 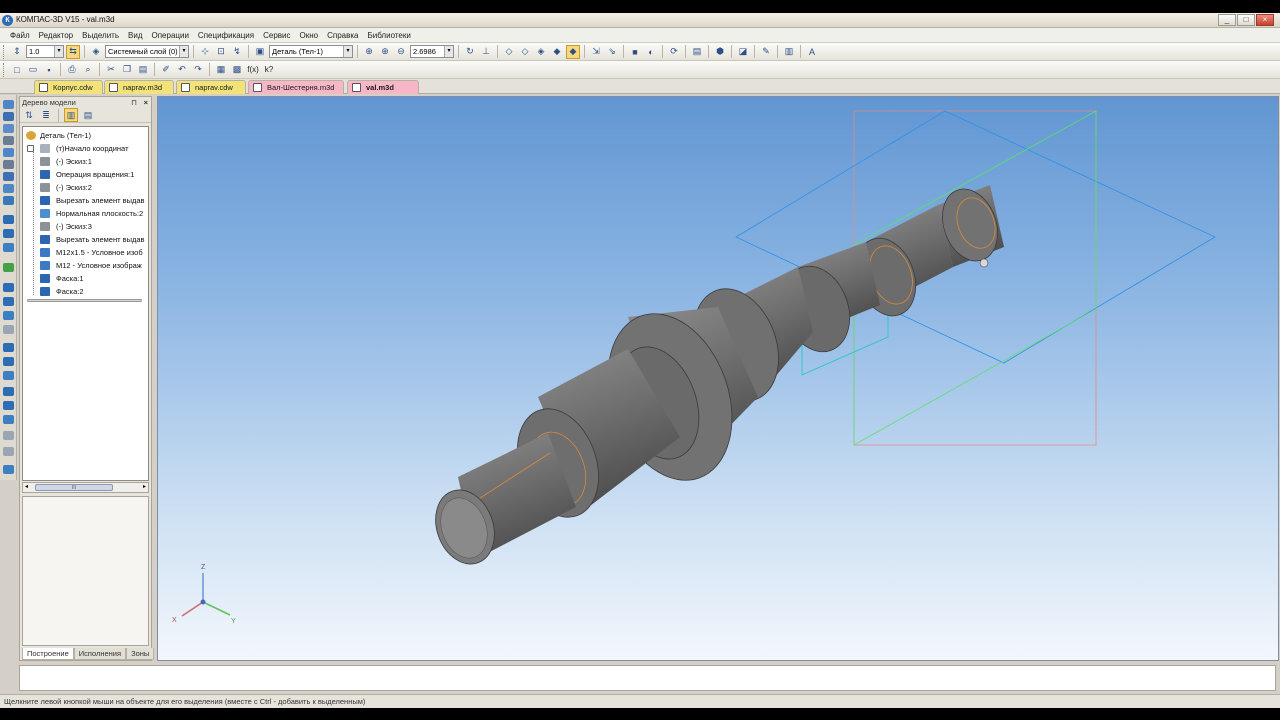 What do you see at coordinates (697, 52) in the screenshot?
I see `properties-icon: ▤` at bounding box center [697, 52].